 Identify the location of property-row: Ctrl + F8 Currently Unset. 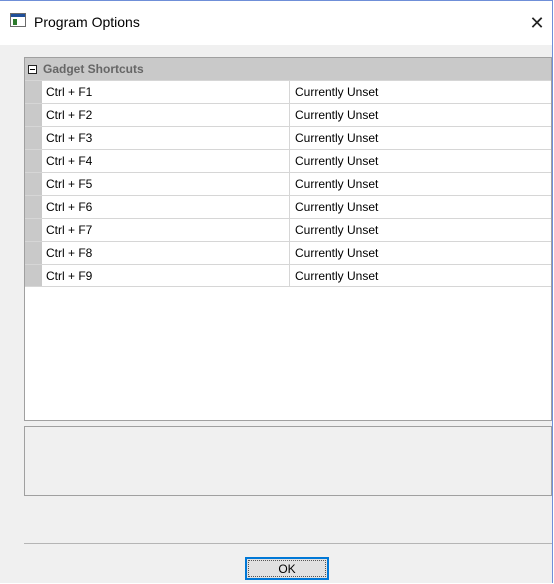
(288, 252).